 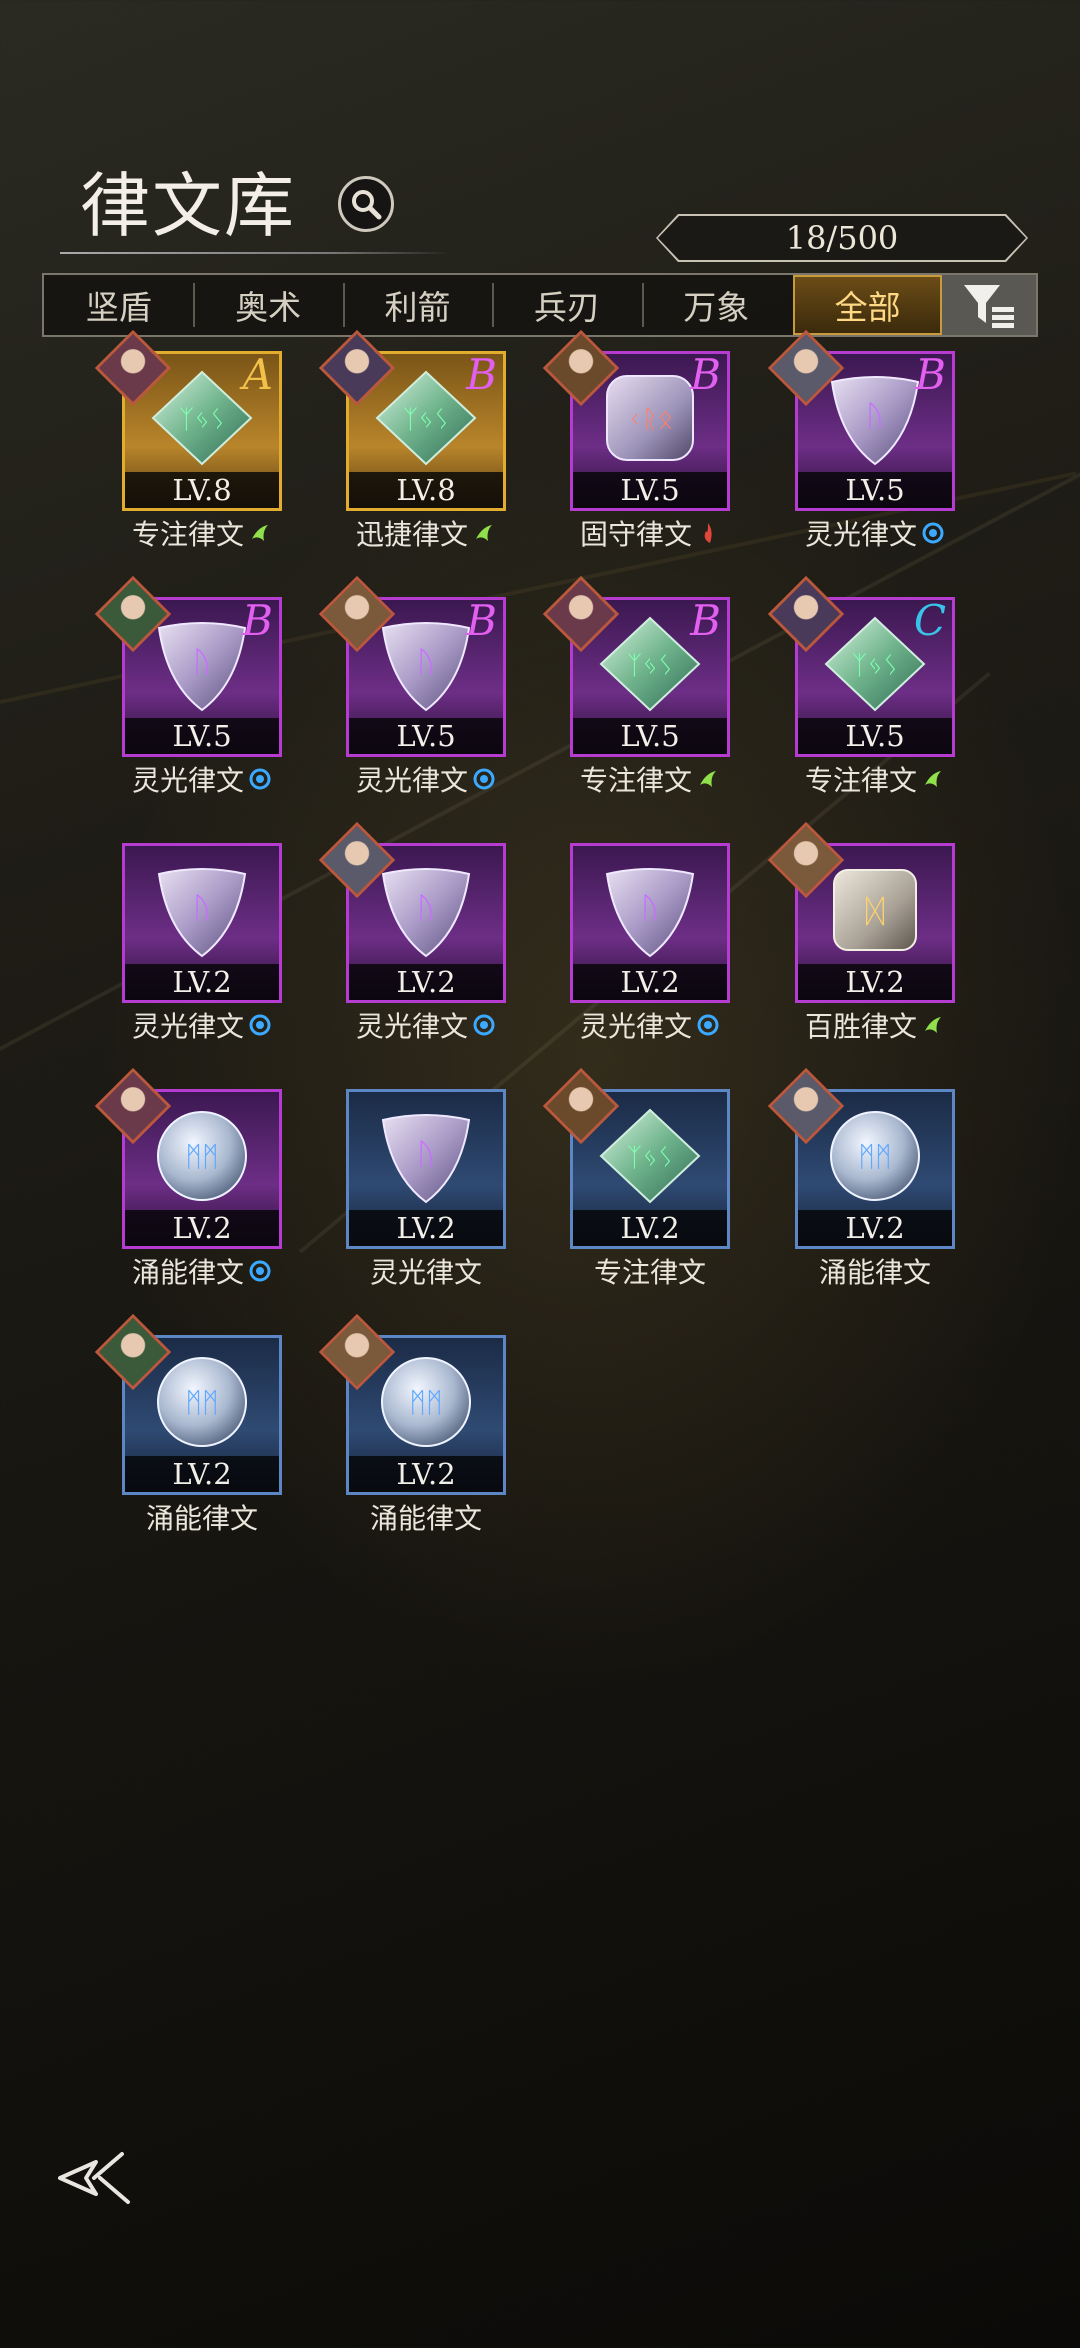 I want to click on red-square-icon: ᚲᚱᛟ, so click(x=650, y=418).